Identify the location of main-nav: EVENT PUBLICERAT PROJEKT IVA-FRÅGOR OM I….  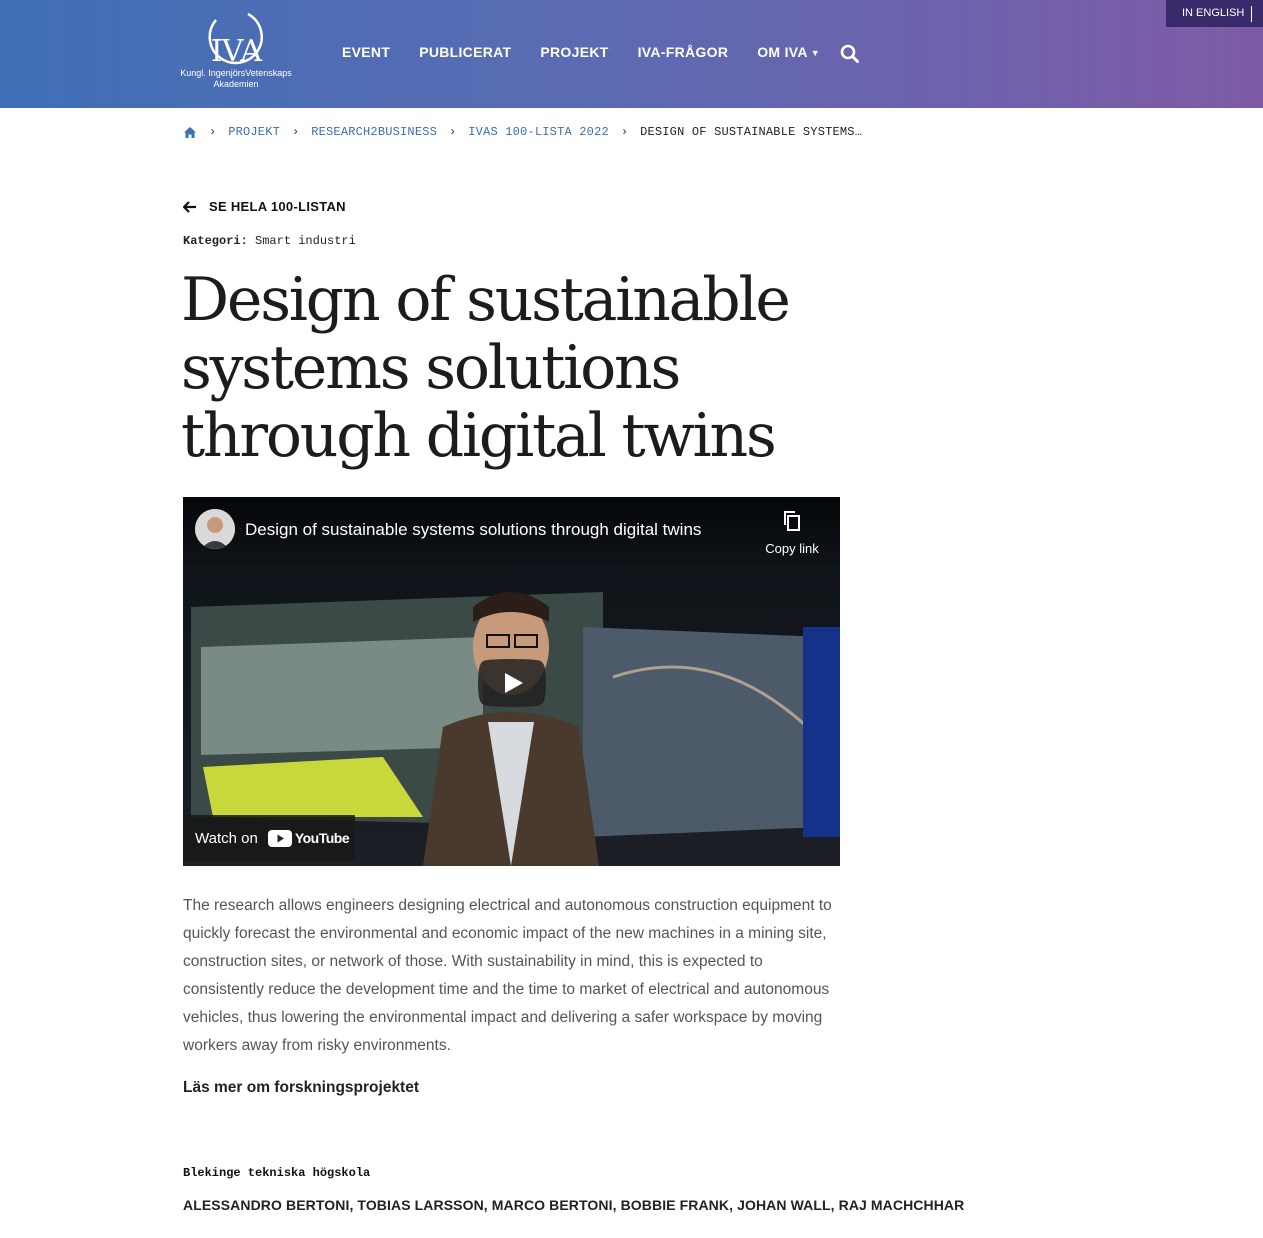
(595, 54).